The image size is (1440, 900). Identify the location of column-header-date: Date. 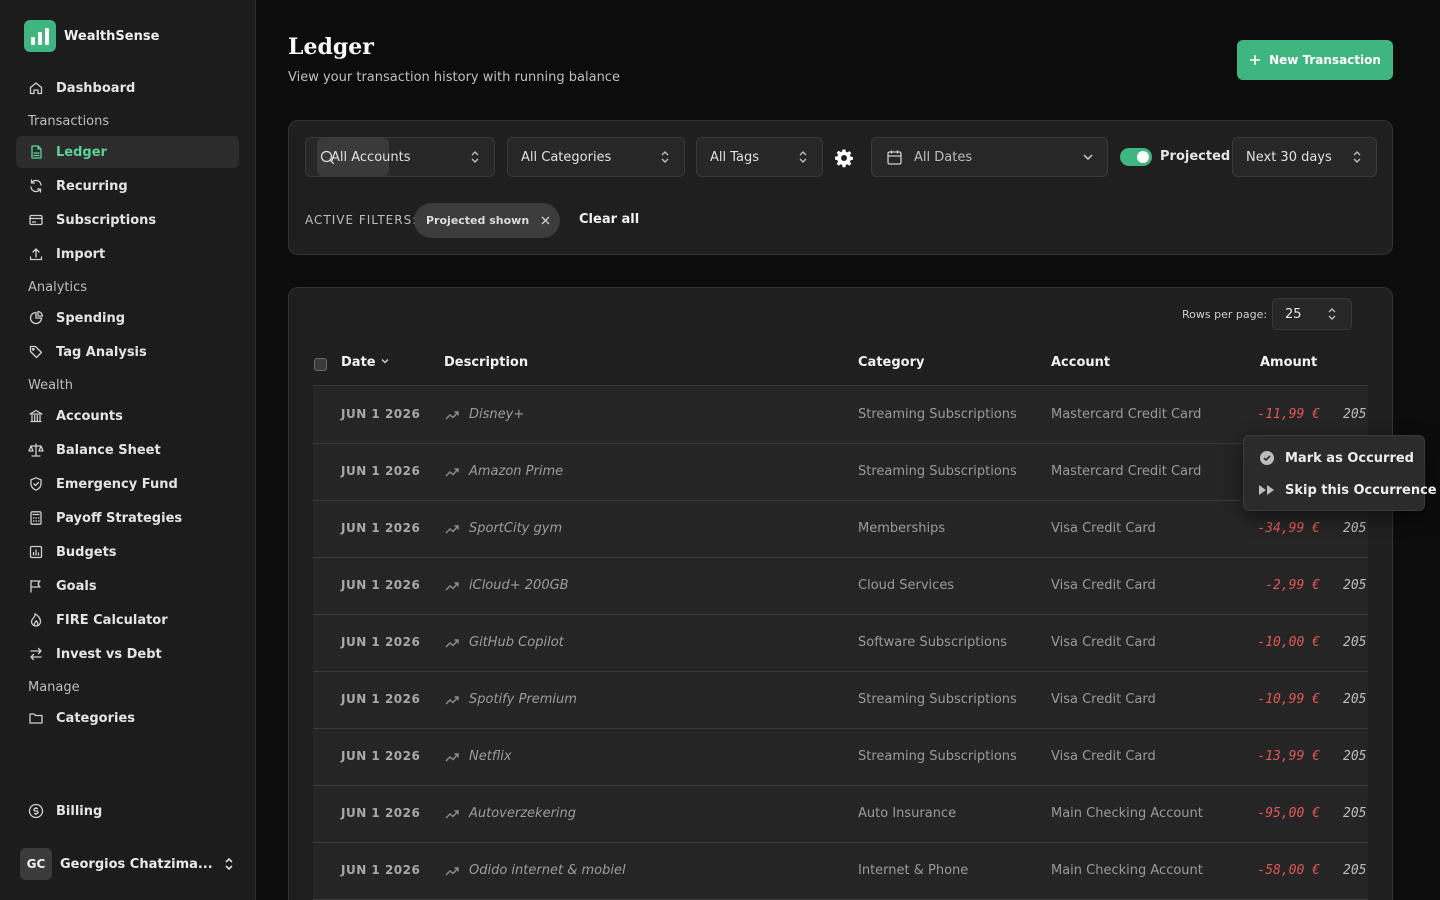
(365, 362).